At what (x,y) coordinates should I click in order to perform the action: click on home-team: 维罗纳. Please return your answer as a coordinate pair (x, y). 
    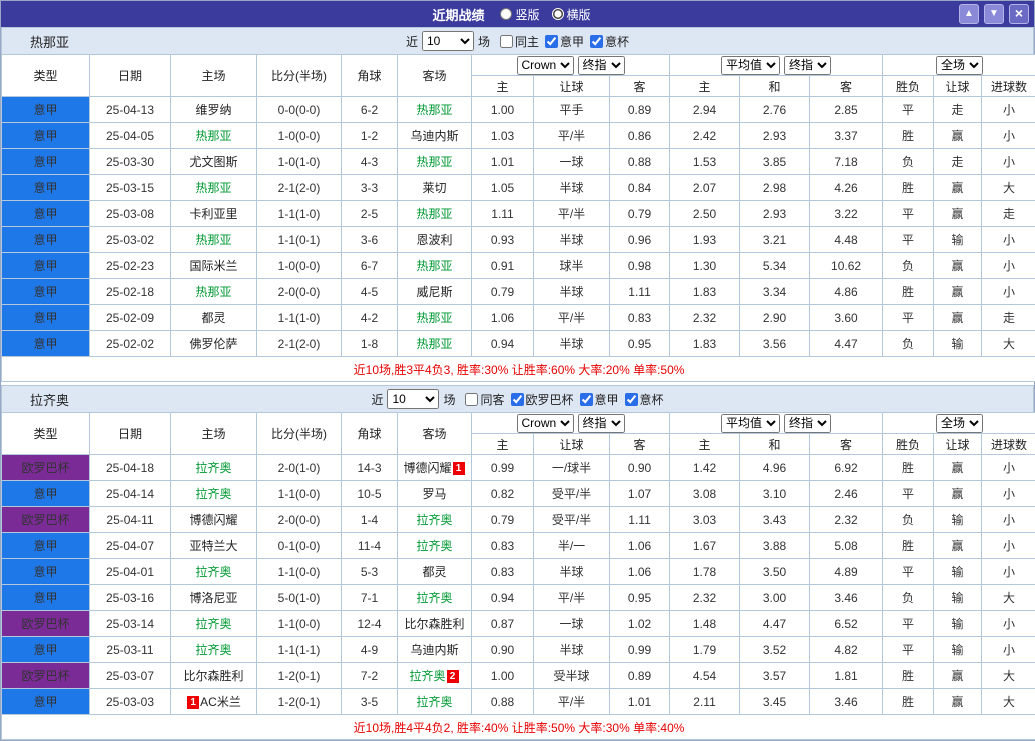
    Looking at the image, I should click on (214, 110).